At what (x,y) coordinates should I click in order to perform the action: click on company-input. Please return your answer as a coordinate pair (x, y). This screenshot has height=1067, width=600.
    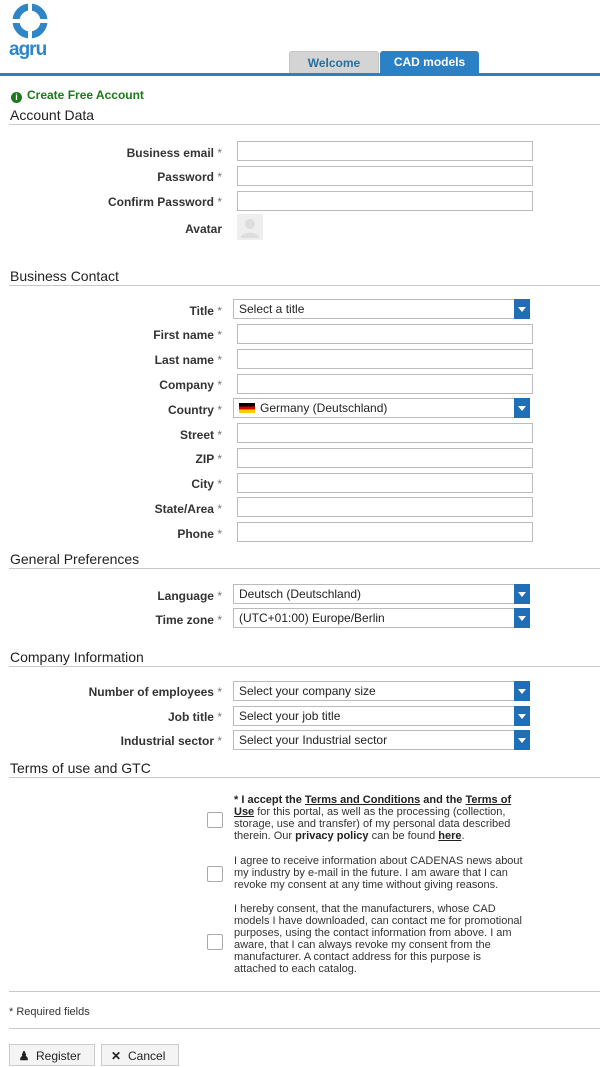
    Looking at the image, I should click on (385, 384).